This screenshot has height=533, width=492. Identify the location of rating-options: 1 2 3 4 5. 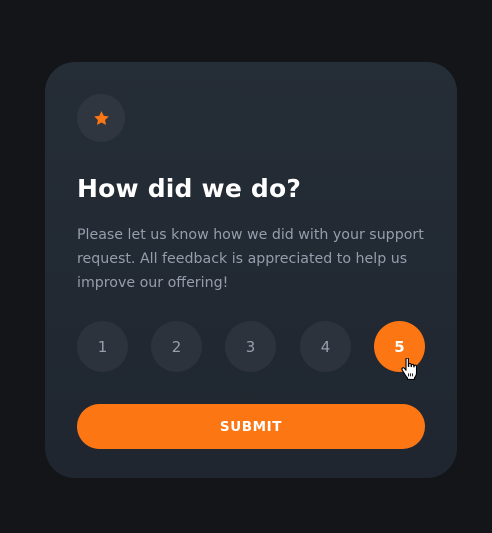
(251, 346).